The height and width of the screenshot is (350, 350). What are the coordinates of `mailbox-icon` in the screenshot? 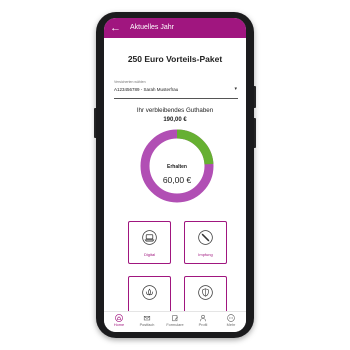 It's located at (147, 318).